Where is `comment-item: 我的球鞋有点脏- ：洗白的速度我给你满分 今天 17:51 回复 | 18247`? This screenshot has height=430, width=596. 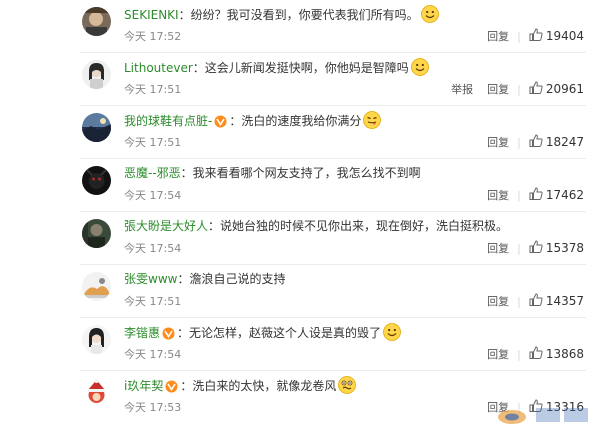
comment-item: 我的球鞋有点脏- ：洗白的速度我给你满分 今天 17:51 回复 | 18247 is located at coordinates (298, 132).